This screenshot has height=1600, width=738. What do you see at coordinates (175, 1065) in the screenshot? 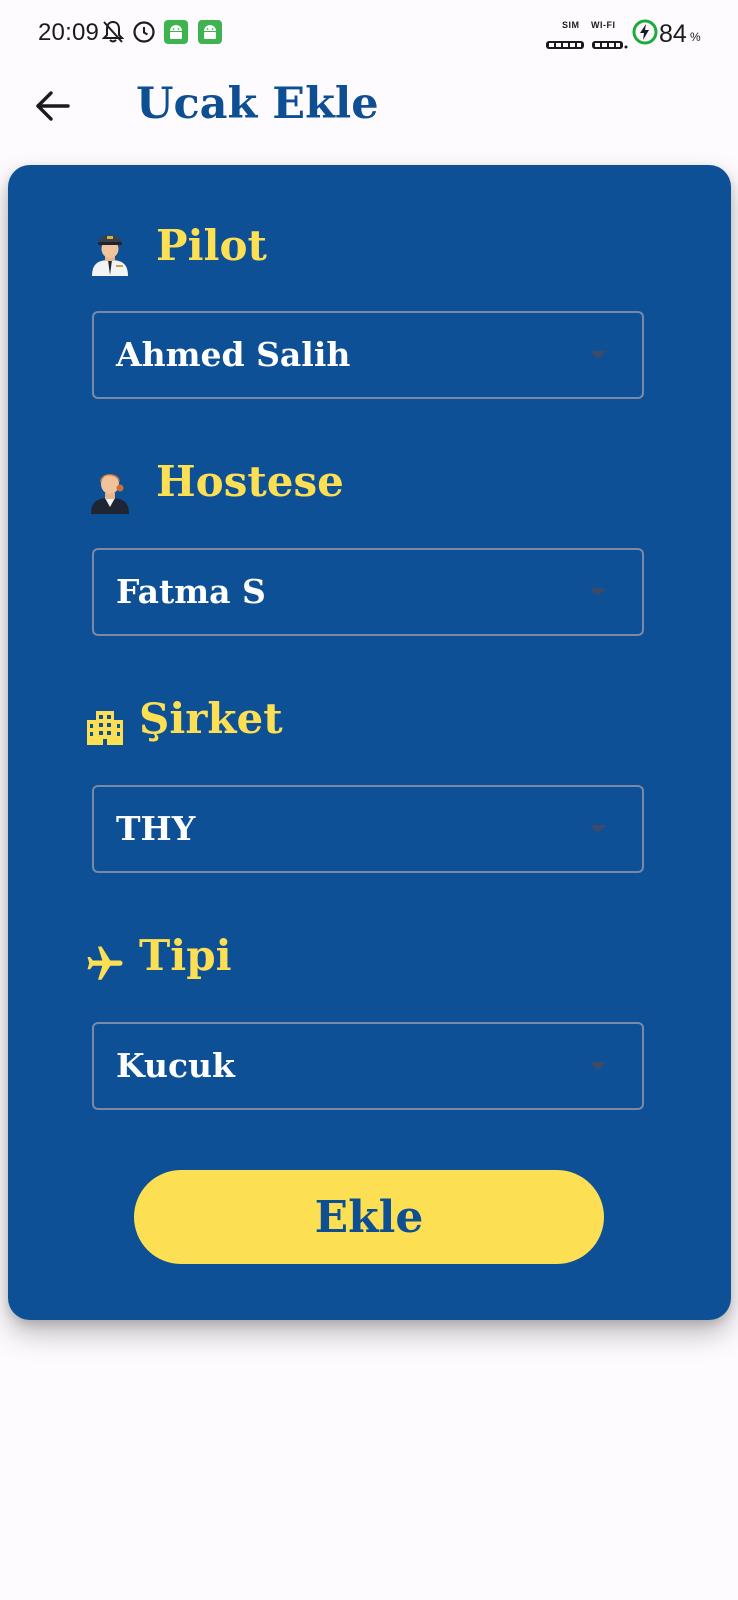
I see `tipi-dropdown-value: Kucuk` at bounding box center [175, 1065].